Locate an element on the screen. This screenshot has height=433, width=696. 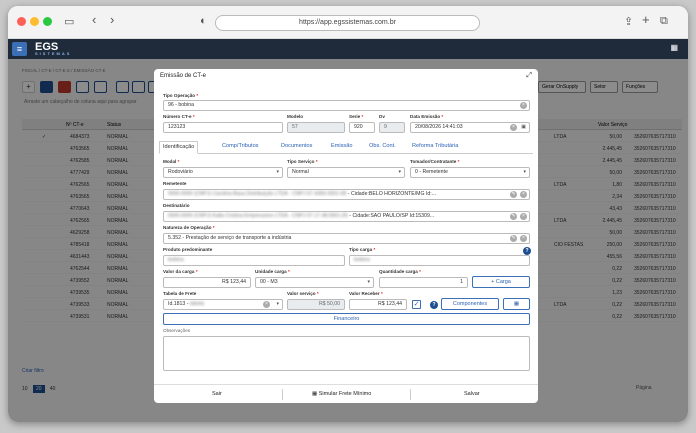
tomador-select: 0 - Remetente ▾ is located at coordinates (470, 172).